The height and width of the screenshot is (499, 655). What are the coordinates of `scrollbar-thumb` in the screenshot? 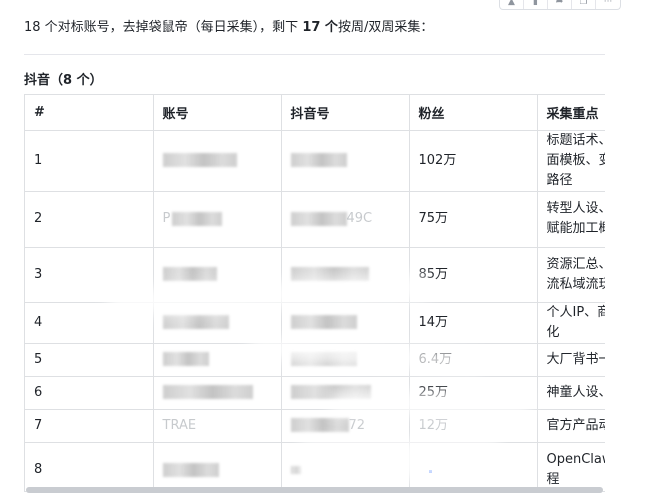 It's located at (314, 490).